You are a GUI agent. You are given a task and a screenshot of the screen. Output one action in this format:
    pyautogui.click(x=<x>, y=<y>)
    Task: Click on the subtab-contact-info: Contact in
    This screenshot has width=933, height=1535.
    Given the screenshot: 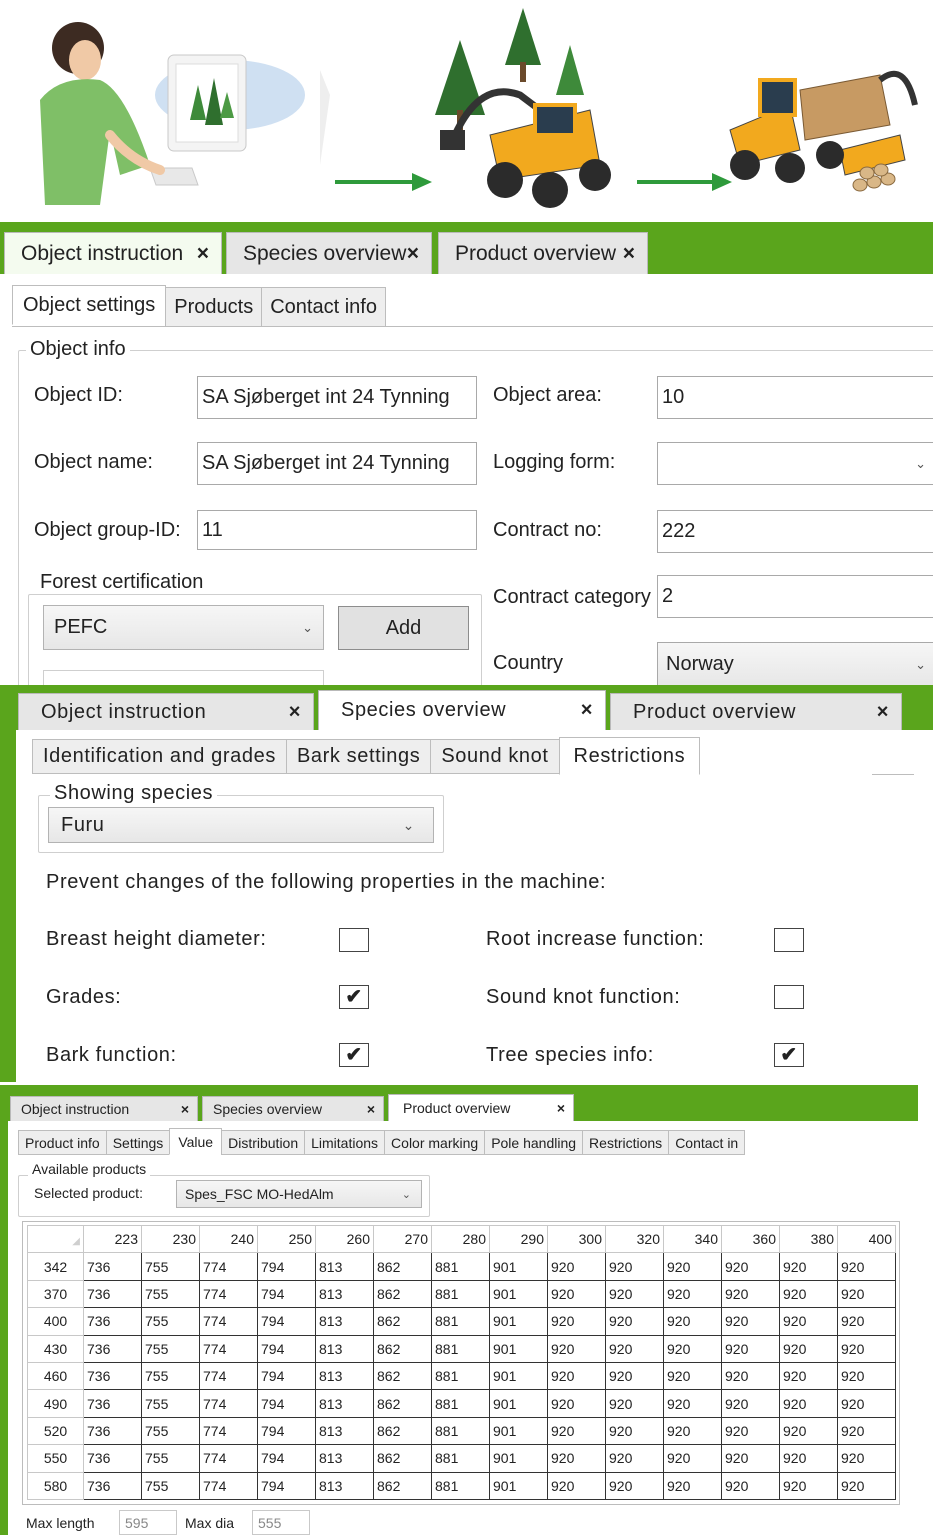 What is the action you would take?
    pyautogui.click(x=707, y=1142)
    